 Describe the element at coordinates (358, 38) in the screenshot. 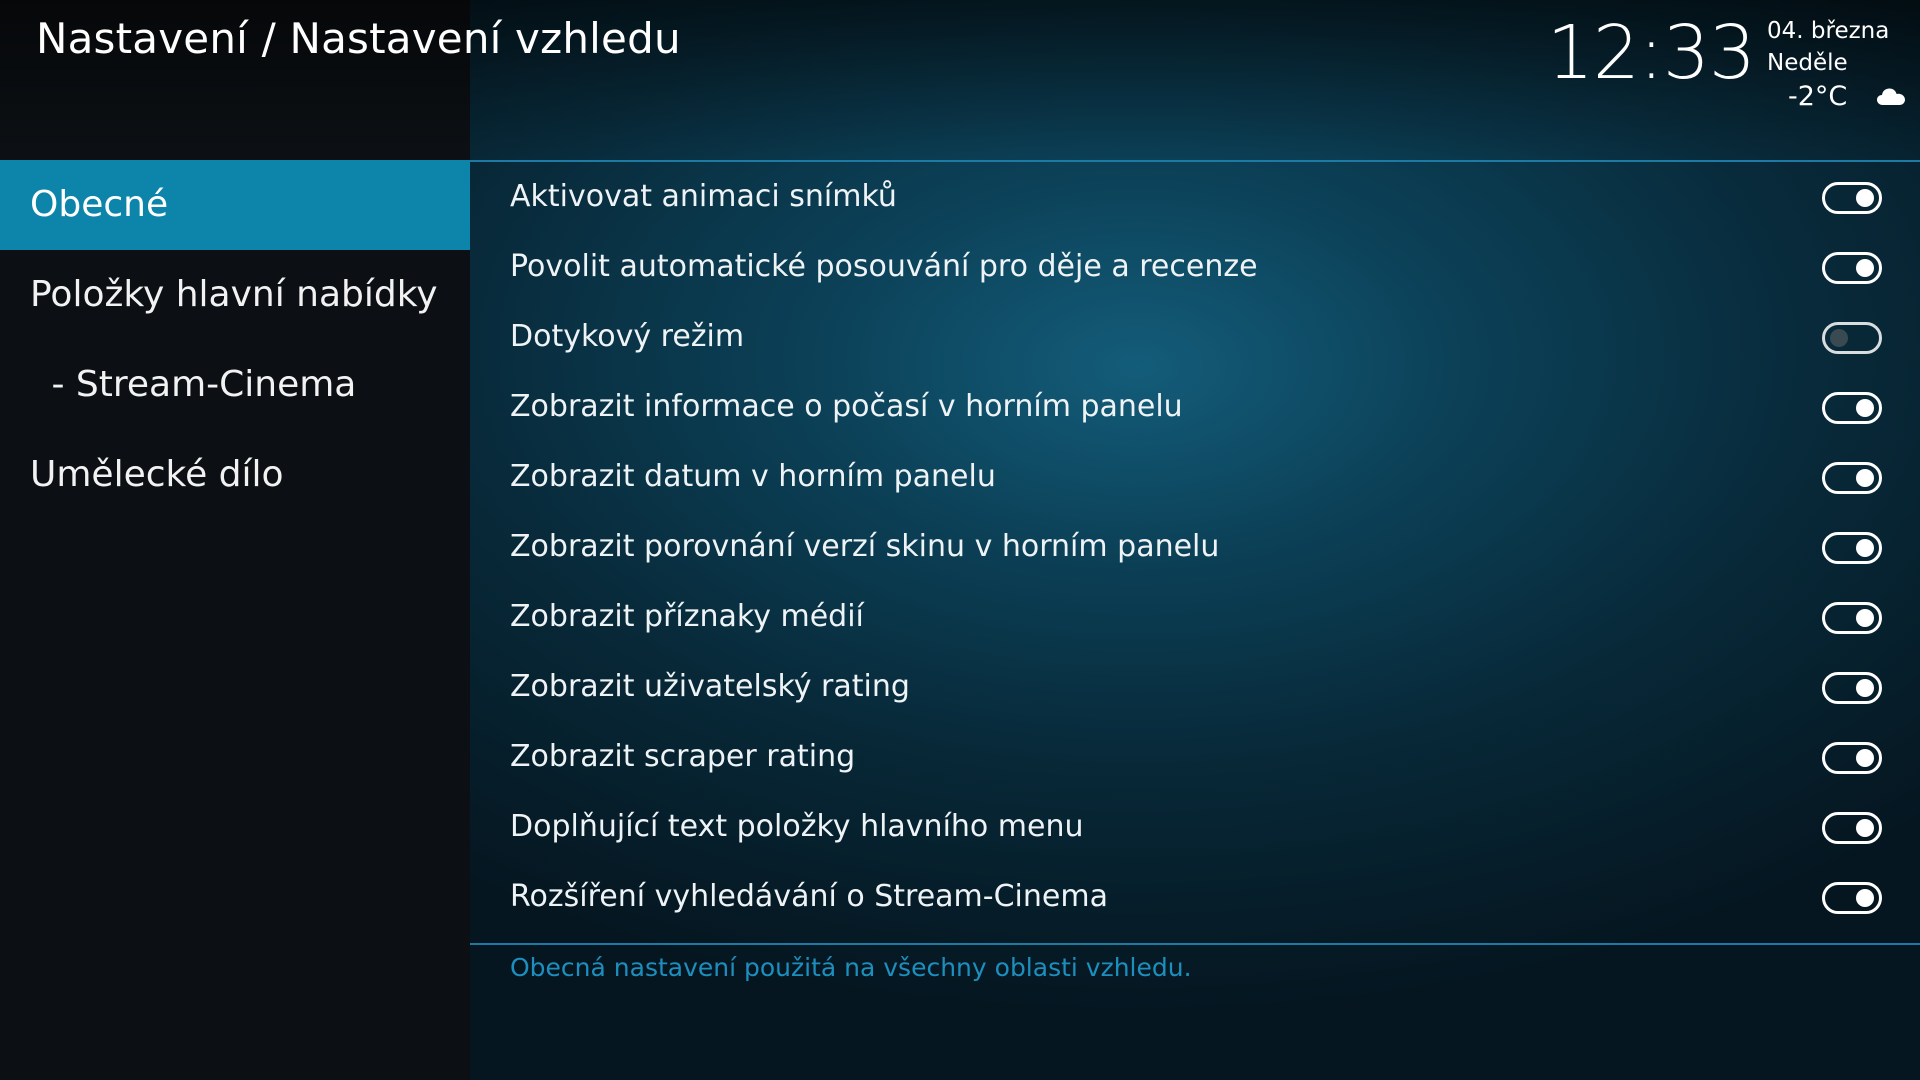

I see `page-title: Nastavení / Nastavení vzhledu` at that location.